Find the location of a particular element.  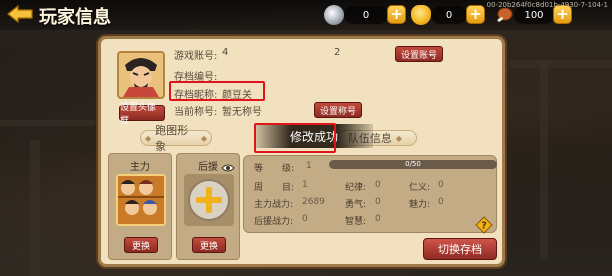

set-title-button: 设置称号 is located at coordinates (338, 110).